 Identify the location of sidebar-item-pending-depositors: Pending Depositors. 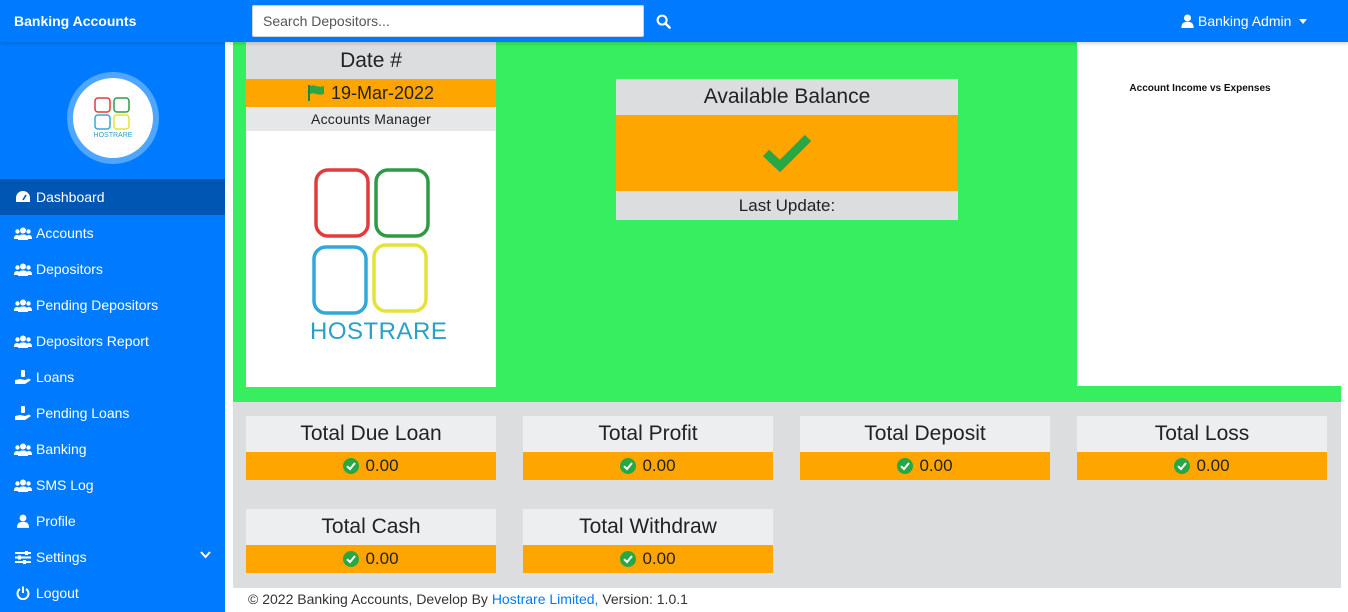
(112, 305).